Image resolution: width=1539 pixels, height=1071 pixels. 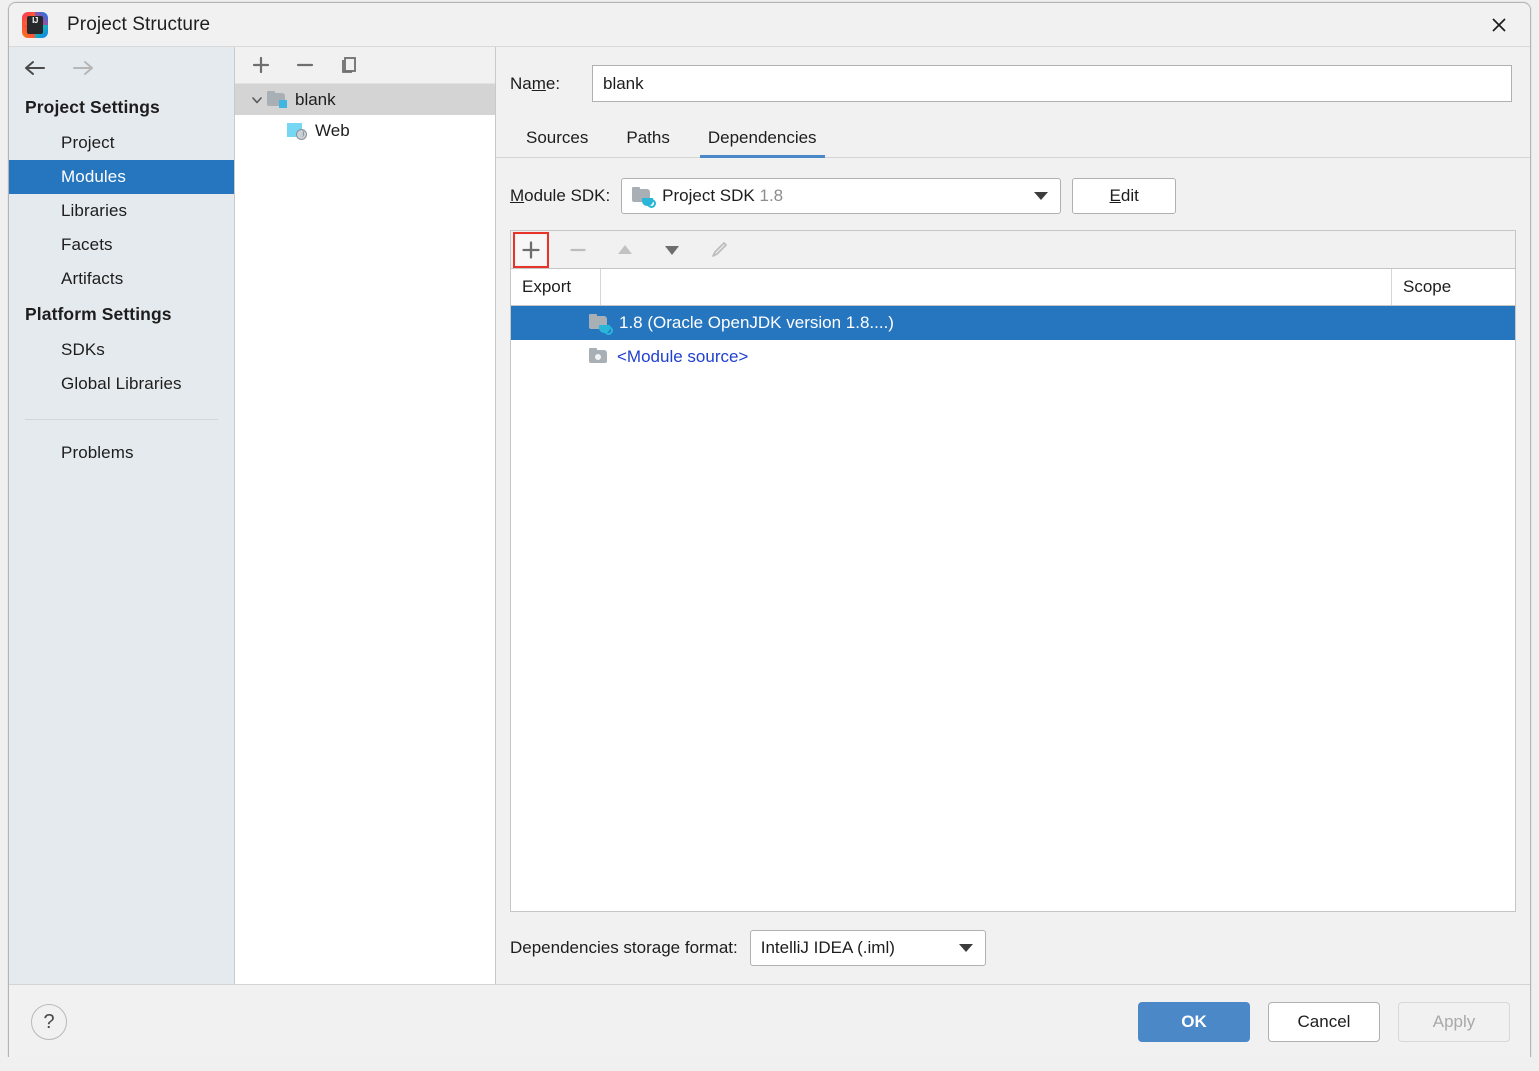 What do you see at coordinates (599, 357) in the screenshot?
I see `module-source-icon` at bounding box center [599, 357].